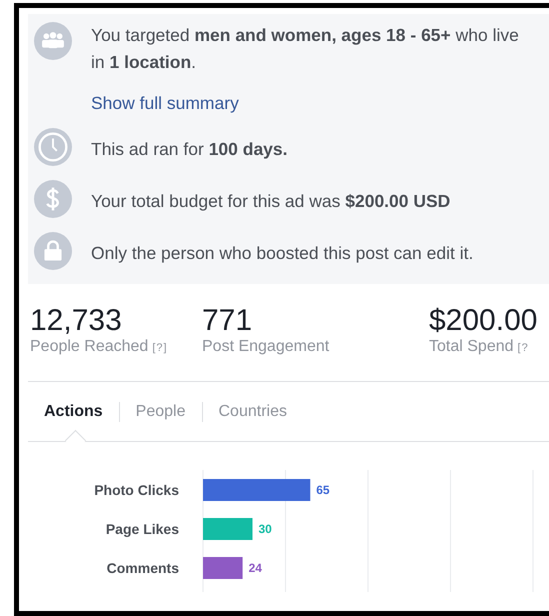  Describe the element at coordinates (53, 147) in the screenshot. I see `clock-icon` at that location.